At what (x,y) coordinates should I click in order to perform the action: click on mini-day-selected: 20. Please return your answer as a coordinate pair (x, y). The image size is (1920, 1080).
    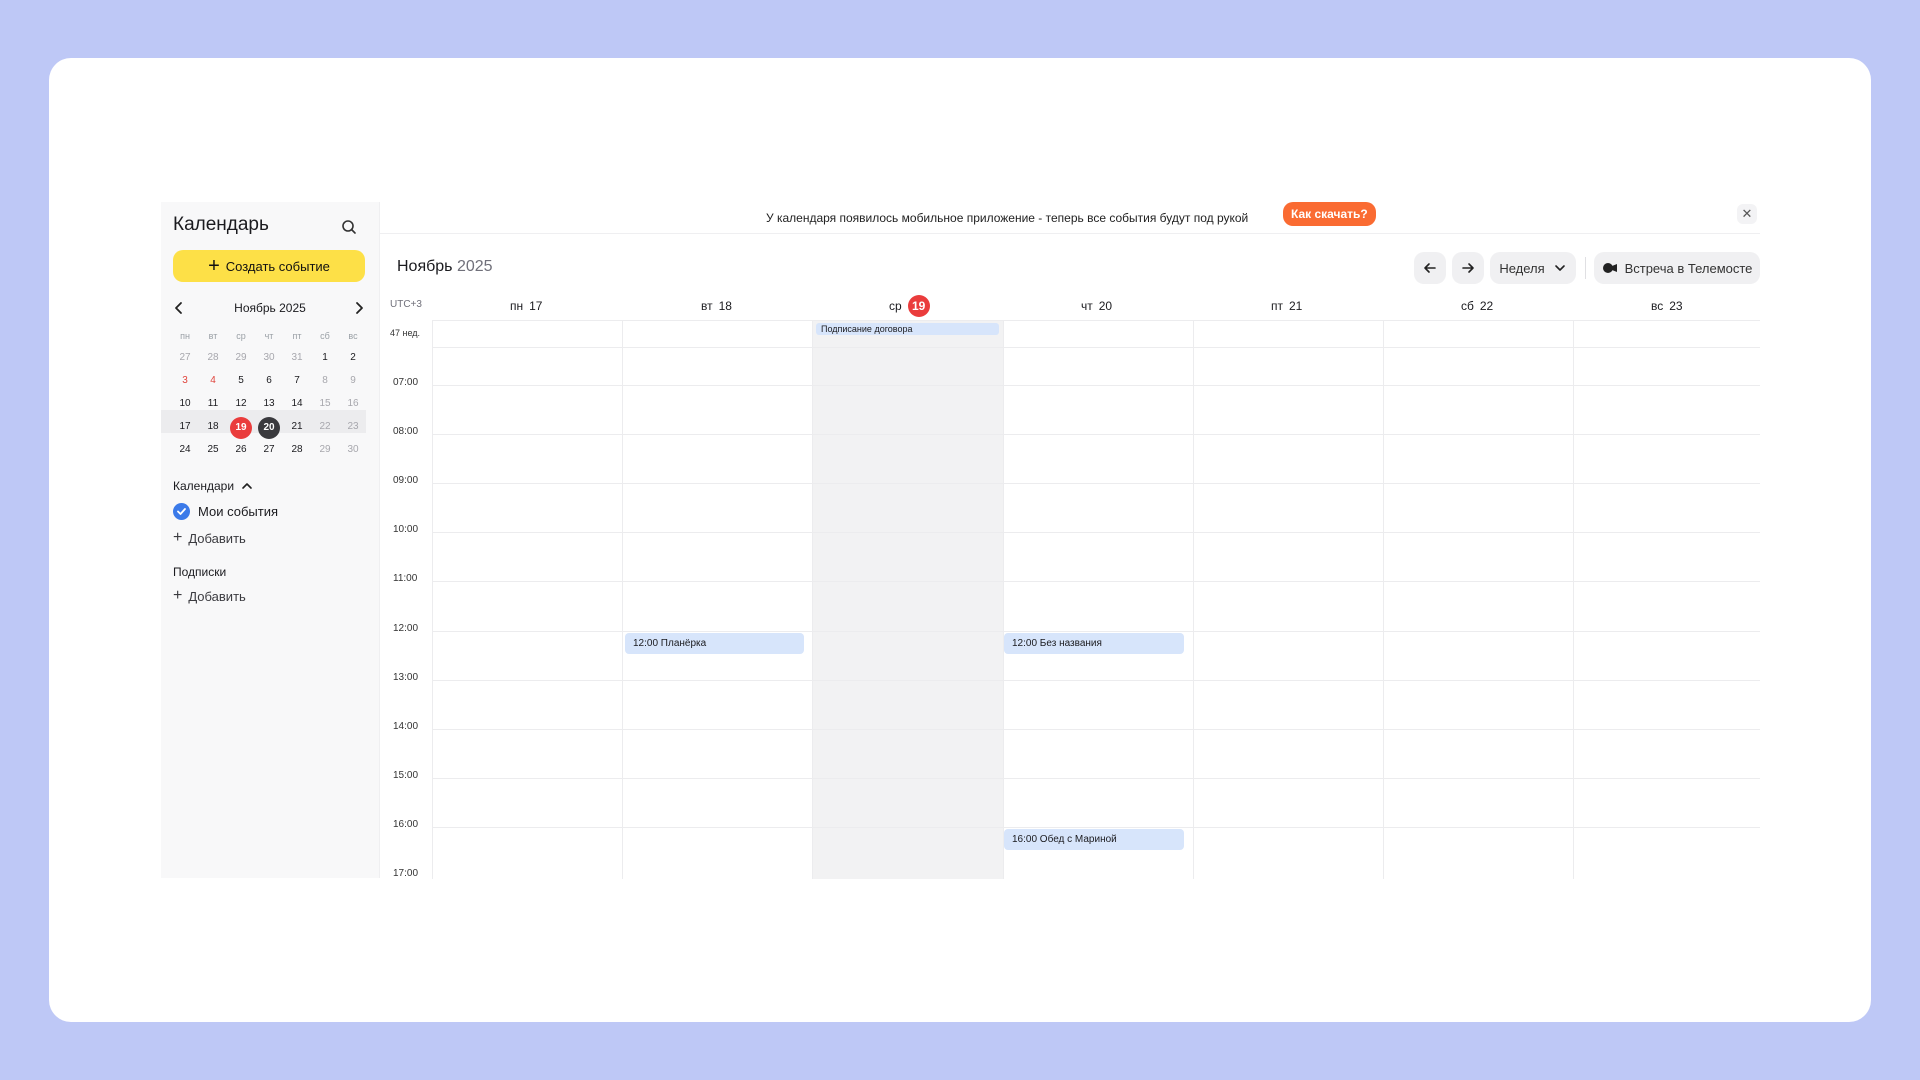
    Looking at the image, I should click on (269, 427).